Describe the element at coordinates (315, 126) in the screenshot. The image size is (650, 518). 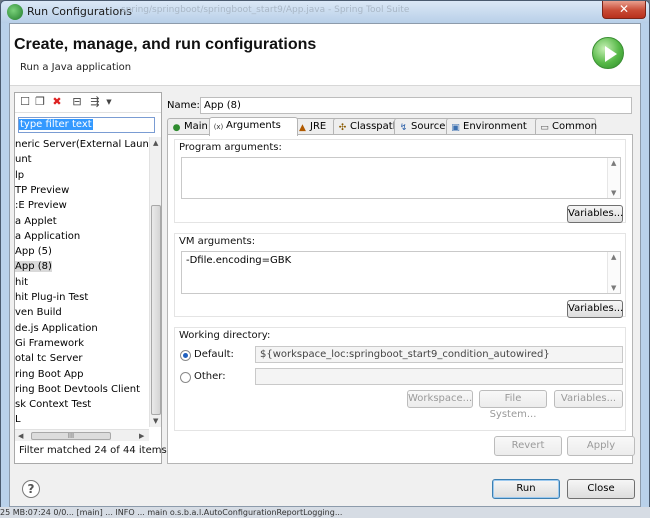
I see `tab-jre: ▲ JRE` at that location.